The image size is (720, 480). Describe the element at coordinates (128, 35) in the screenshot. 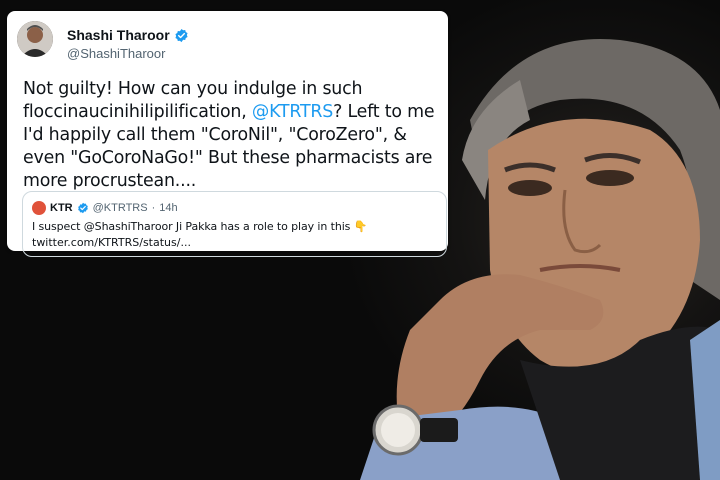

I see `author-name: Shashi Tharoor` at that location.